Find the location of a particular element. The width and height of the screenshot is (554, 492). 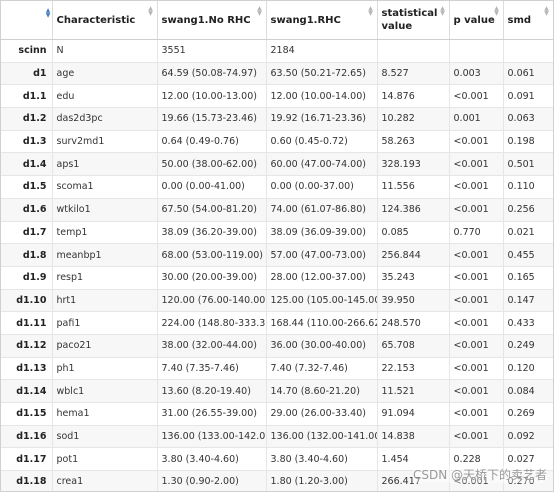

table-cell: 2184 is located at coordinates (322, 51).